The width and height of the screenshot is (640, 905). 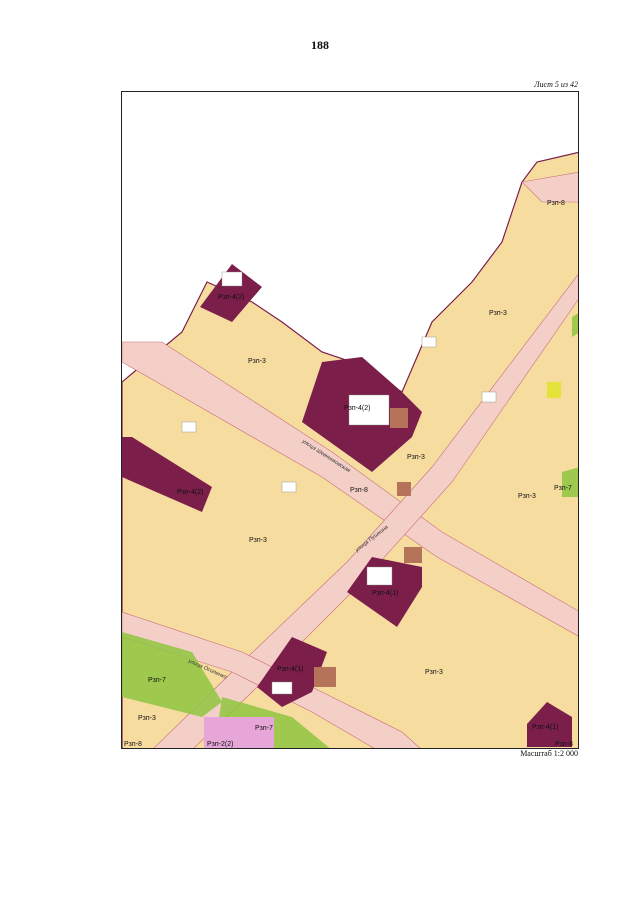 I want to click on page-number: 188, so click(x=320, y=45).